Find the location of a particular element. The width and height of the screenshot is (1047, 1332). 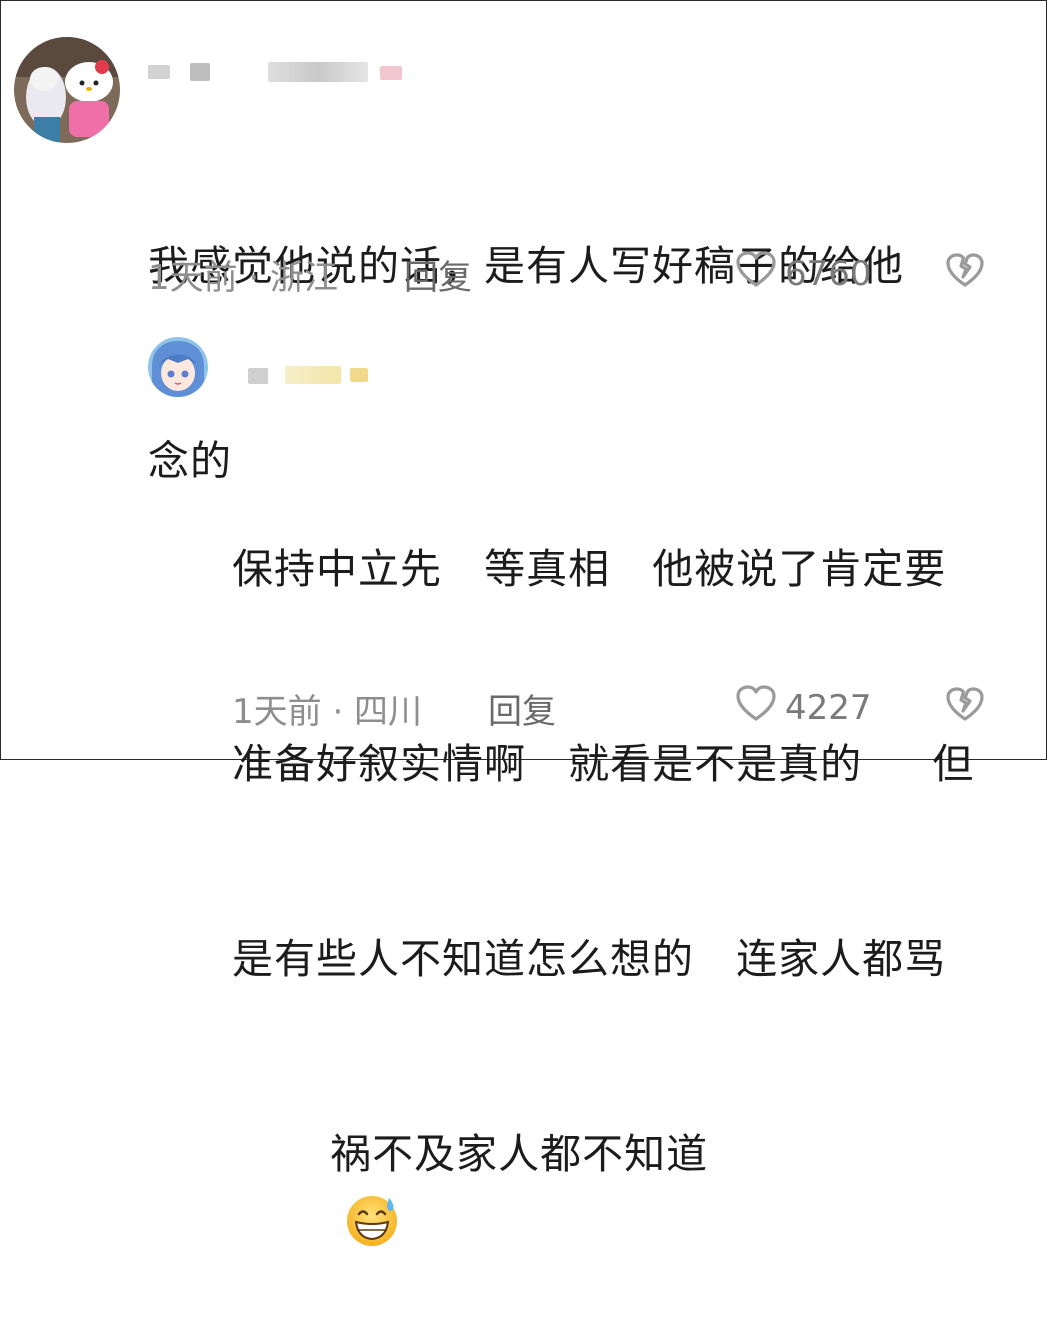

like-count: 4227 is located at coordinates (828, 707).